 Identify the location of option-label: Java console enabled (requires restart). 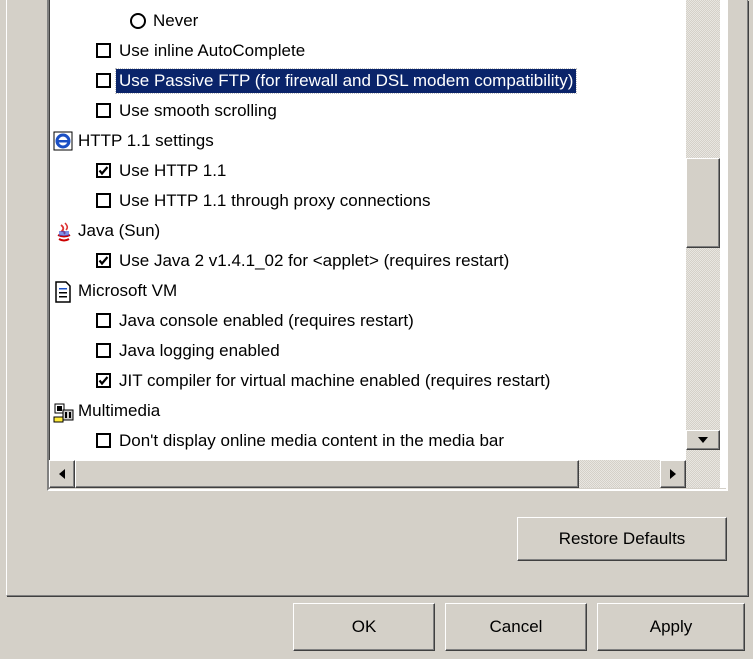
(266, 320).